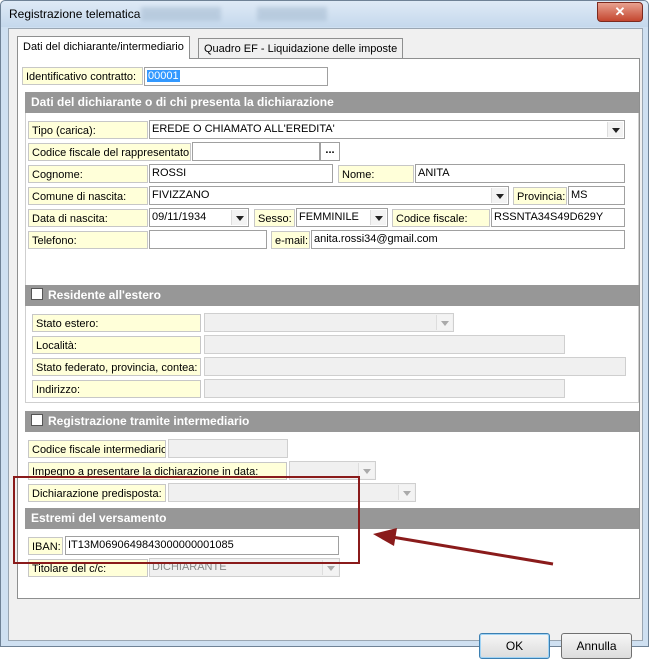 The height and width of the screenshot is (659, 649). What do you see at coordinates (385, 537) in the screenshot?
I see `arrow-head-icon` at bounding box center [385, 537].